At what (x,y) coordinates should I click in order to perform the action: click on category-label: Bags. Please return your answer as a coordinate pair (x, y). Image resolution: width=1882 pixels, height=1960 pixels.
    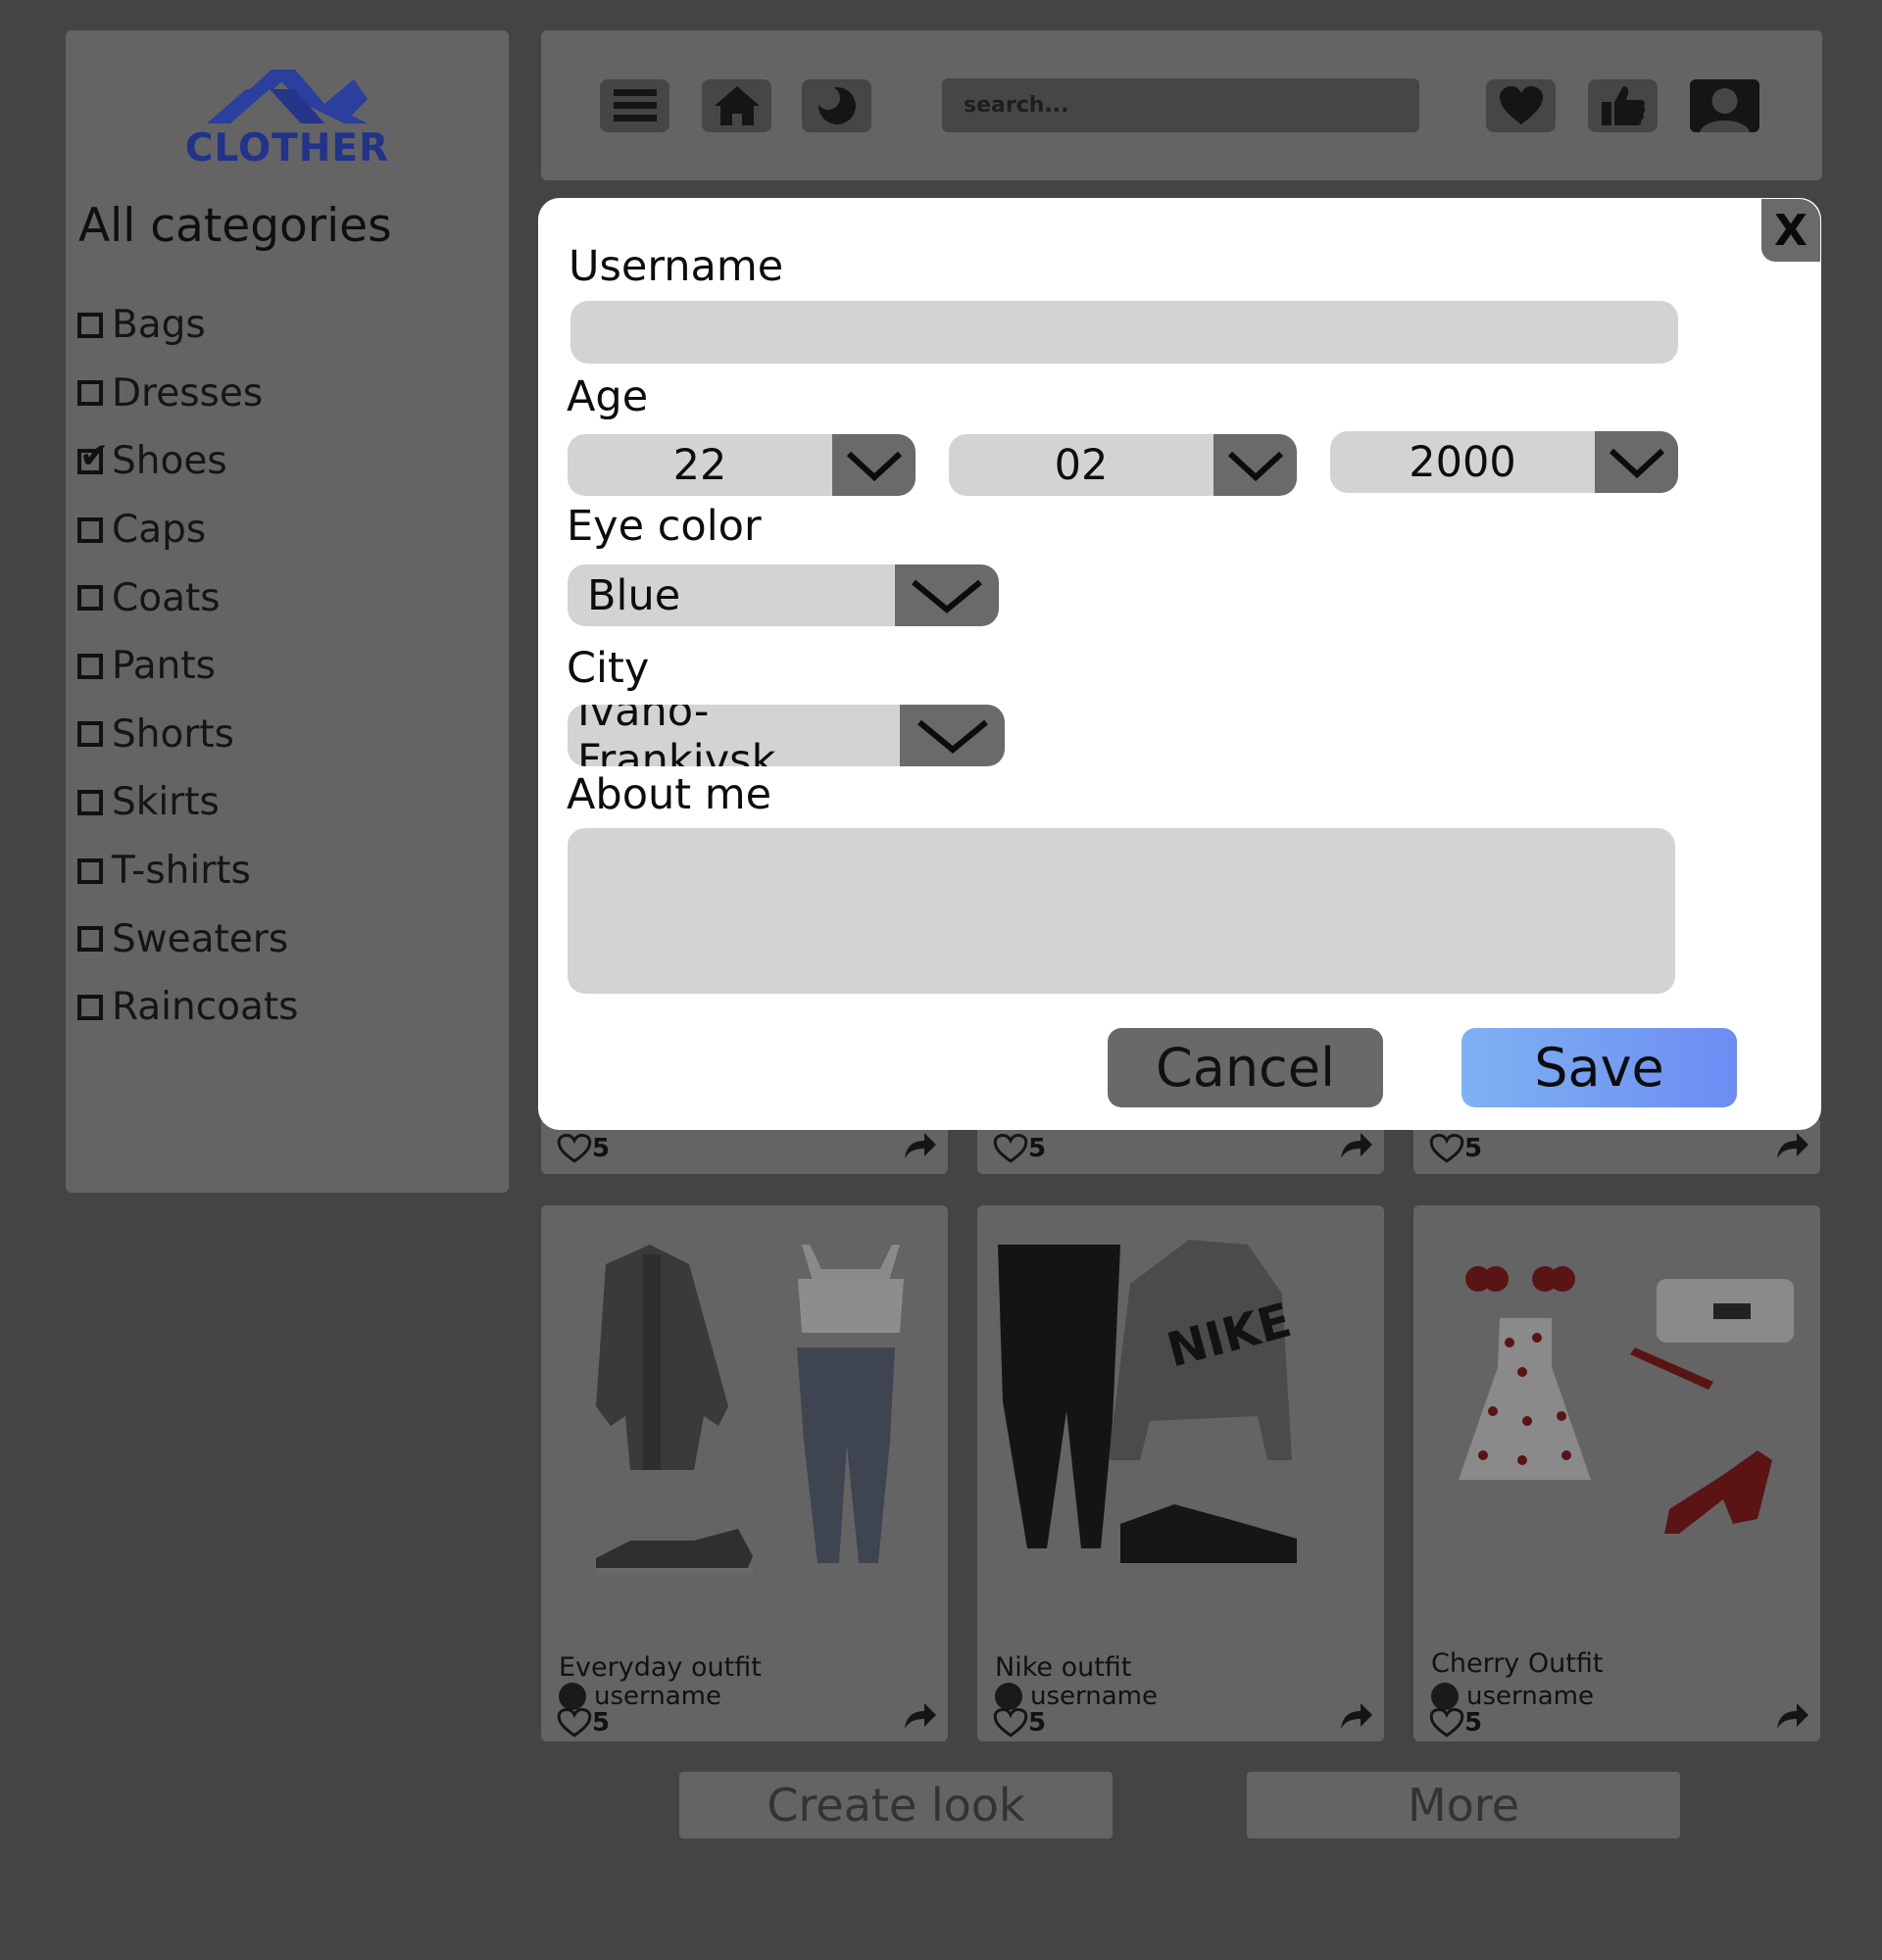
    Looking at the image, I should click on (159, 325).